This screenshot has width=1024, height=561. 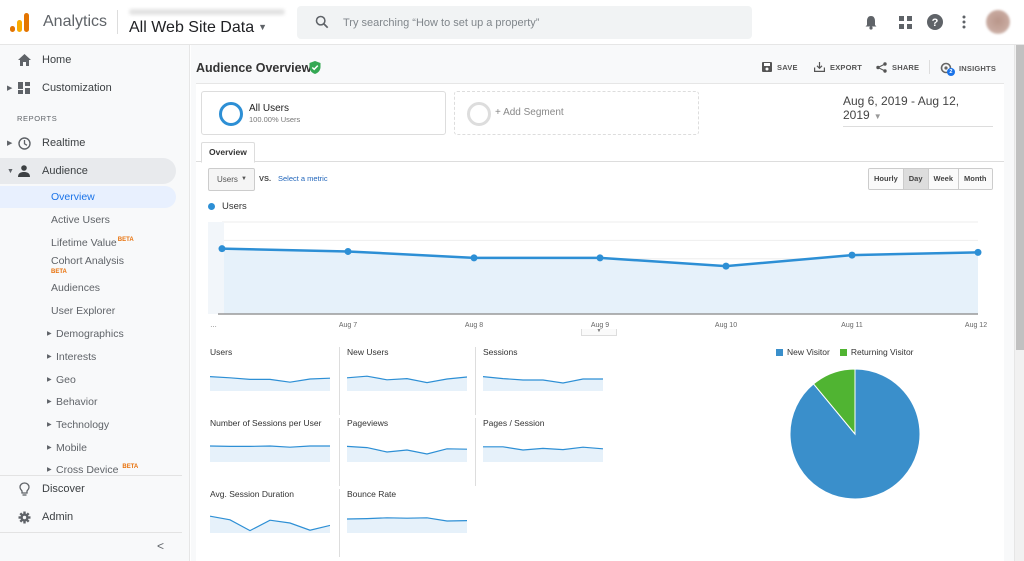 I want to click on sidebar-item-user-explorer: User Explorer, so click(x=88, y=311).